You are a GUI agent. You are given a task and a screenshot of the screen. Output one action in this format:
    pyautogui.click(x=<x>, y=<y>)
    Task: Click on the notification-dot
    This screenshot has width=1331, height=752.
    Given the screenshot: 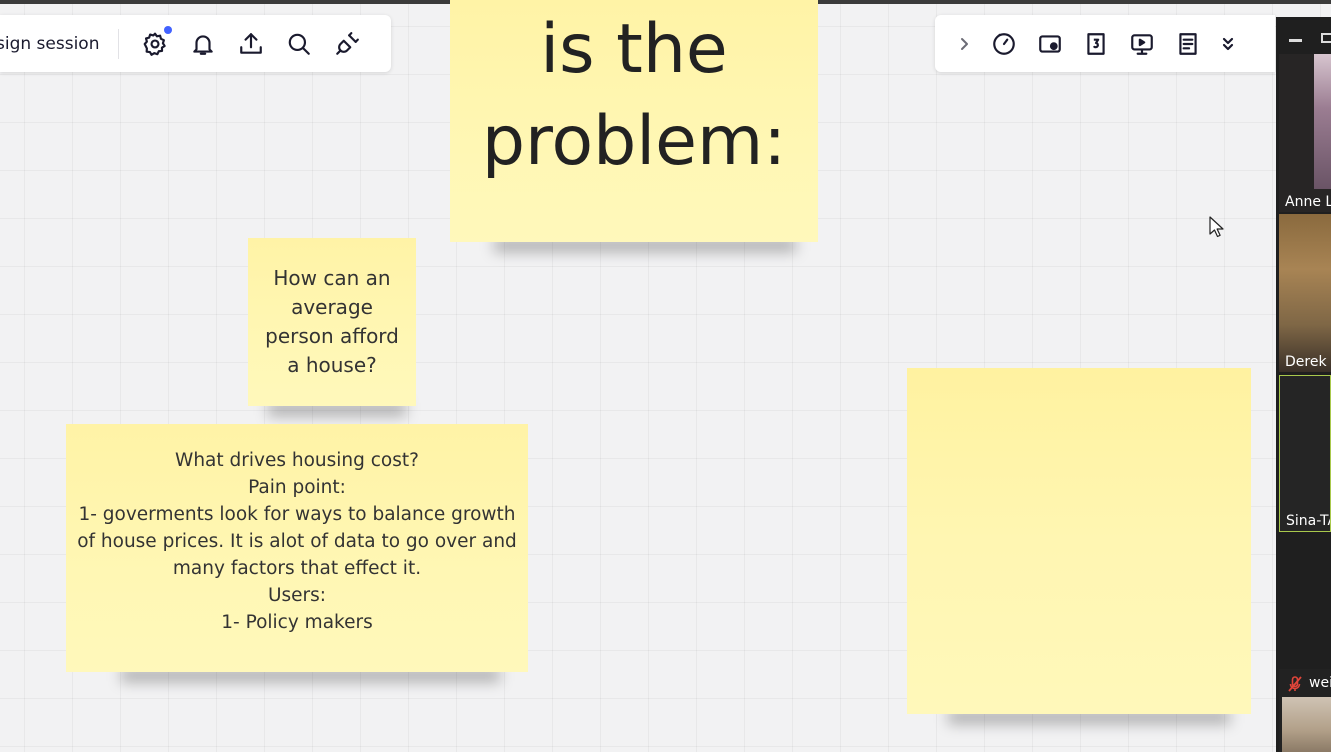 What is the action you would take?
    pyautogui.click(x=168, y=29)
    